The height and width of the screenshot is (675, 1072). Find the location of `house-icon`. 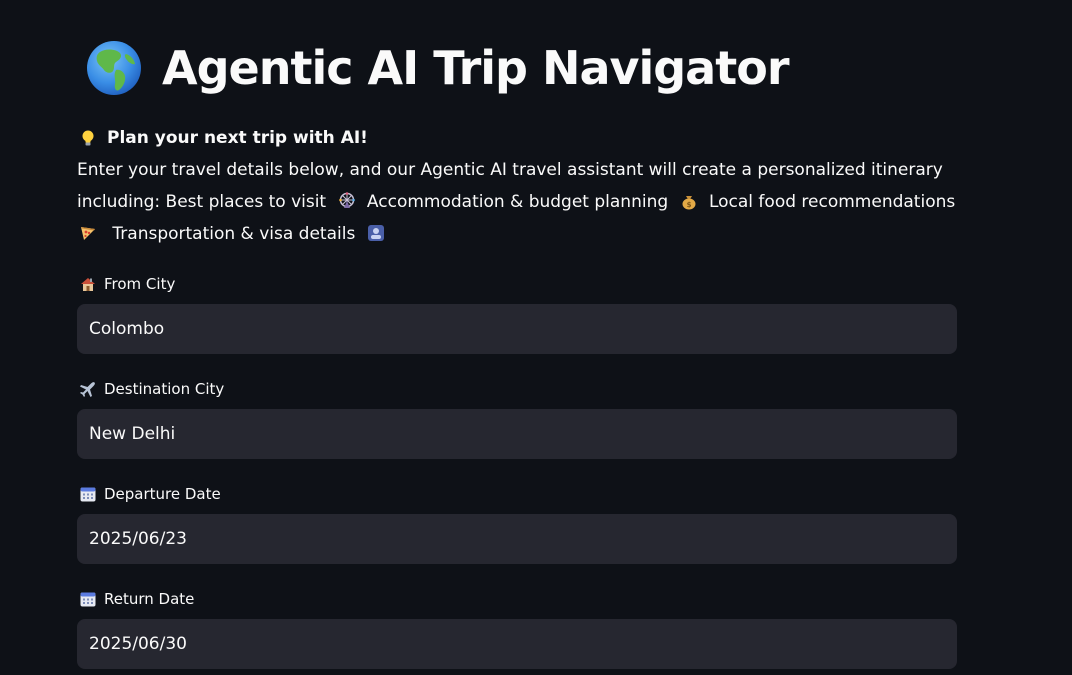

house-icon is located at coordinates (88, 284).